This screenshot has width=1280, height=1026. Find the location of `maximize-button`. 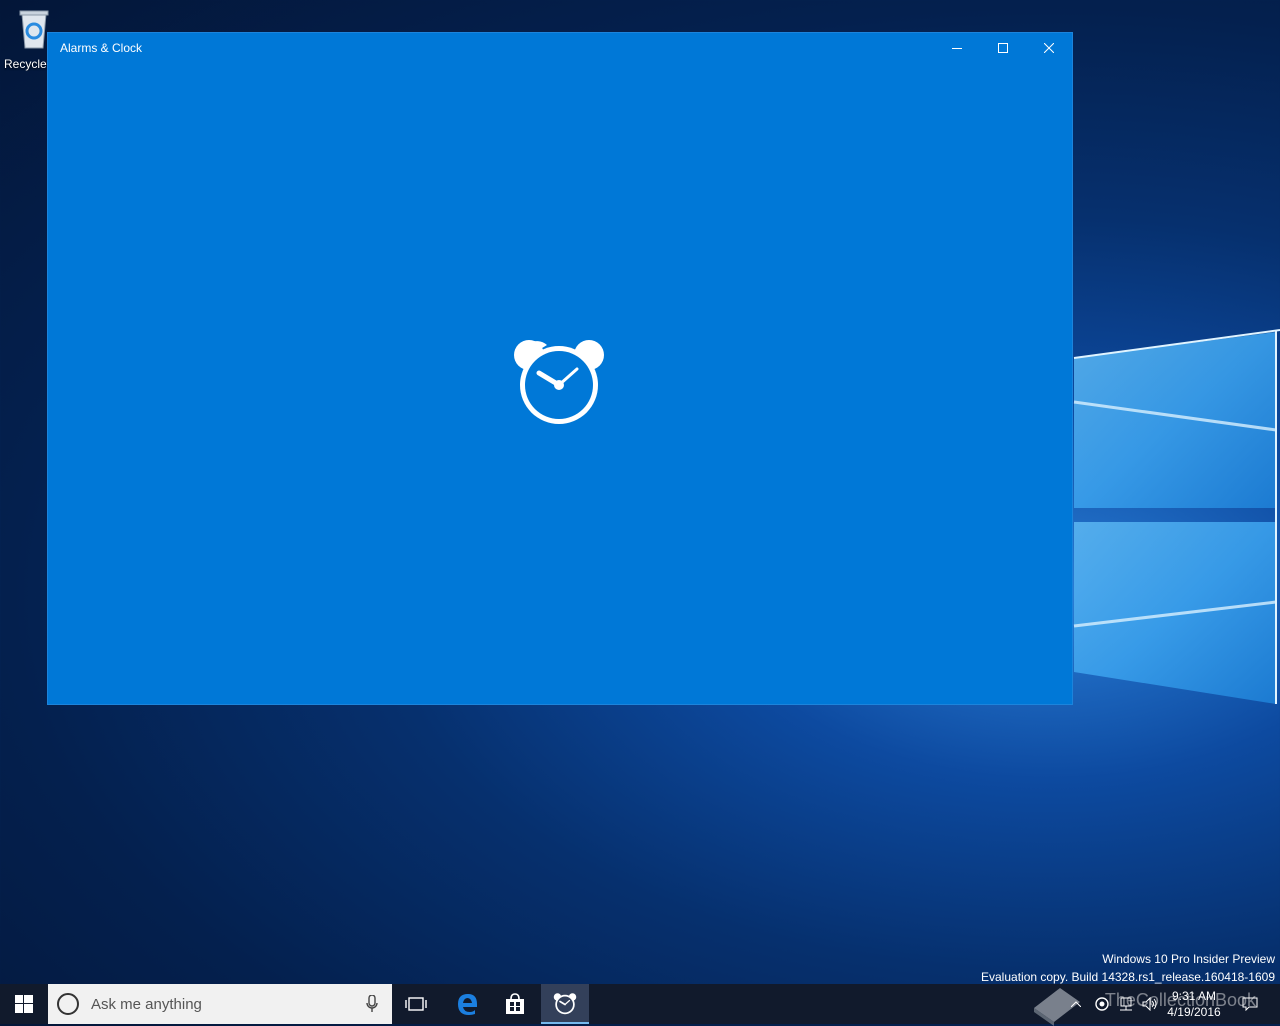

maximize-button is located at coordinates (1003, 48).